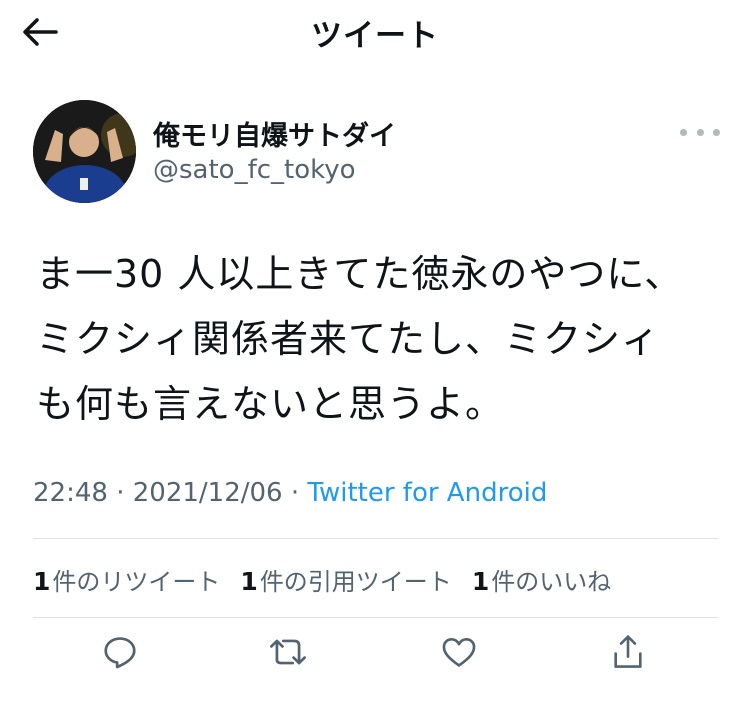  I want to click on tweet-source-link: Twitter for Android, so click(427, 493).